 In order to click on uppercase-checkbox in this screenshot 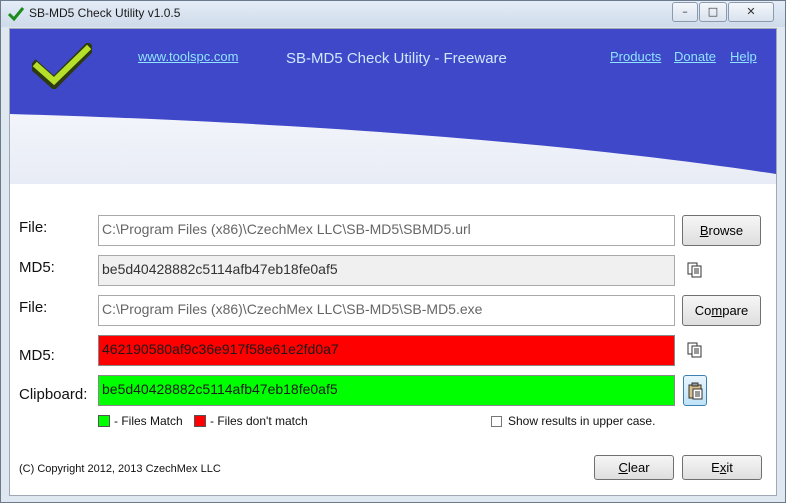, I will do `click(496, 421)`.